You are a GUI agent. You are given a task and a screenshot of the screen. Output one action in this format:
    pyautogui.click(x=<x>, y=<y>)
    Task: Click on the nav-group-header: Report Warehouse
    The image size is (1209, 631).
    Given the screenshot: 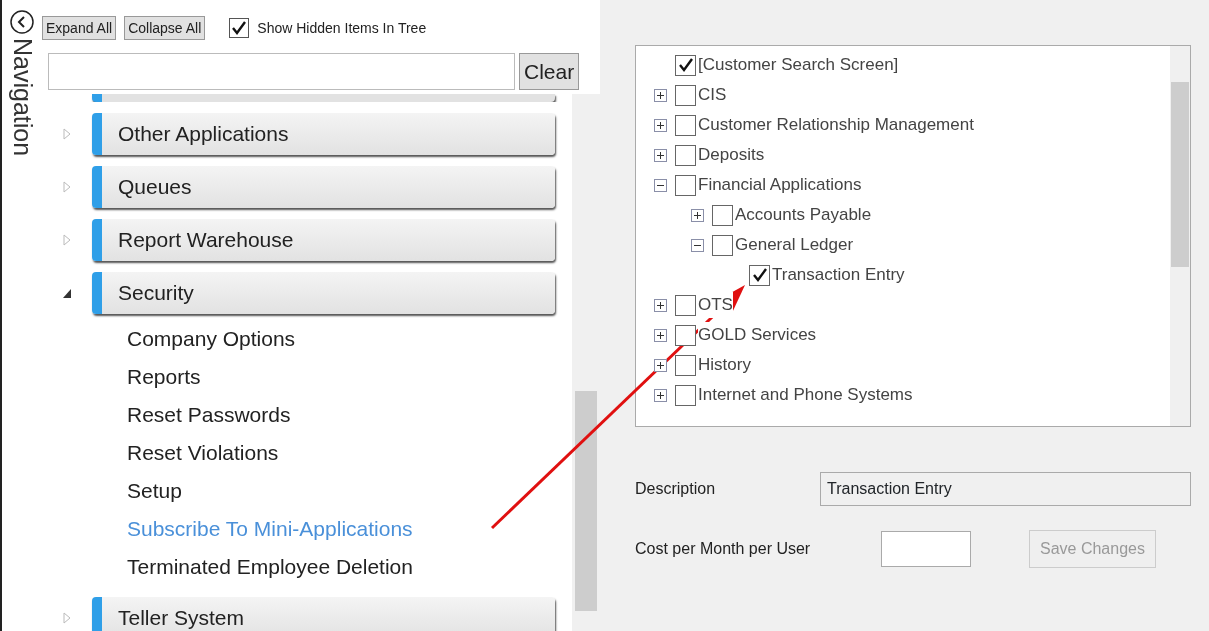 What is the action you would take?
    pyautogui.click(x=323, y=240)
    